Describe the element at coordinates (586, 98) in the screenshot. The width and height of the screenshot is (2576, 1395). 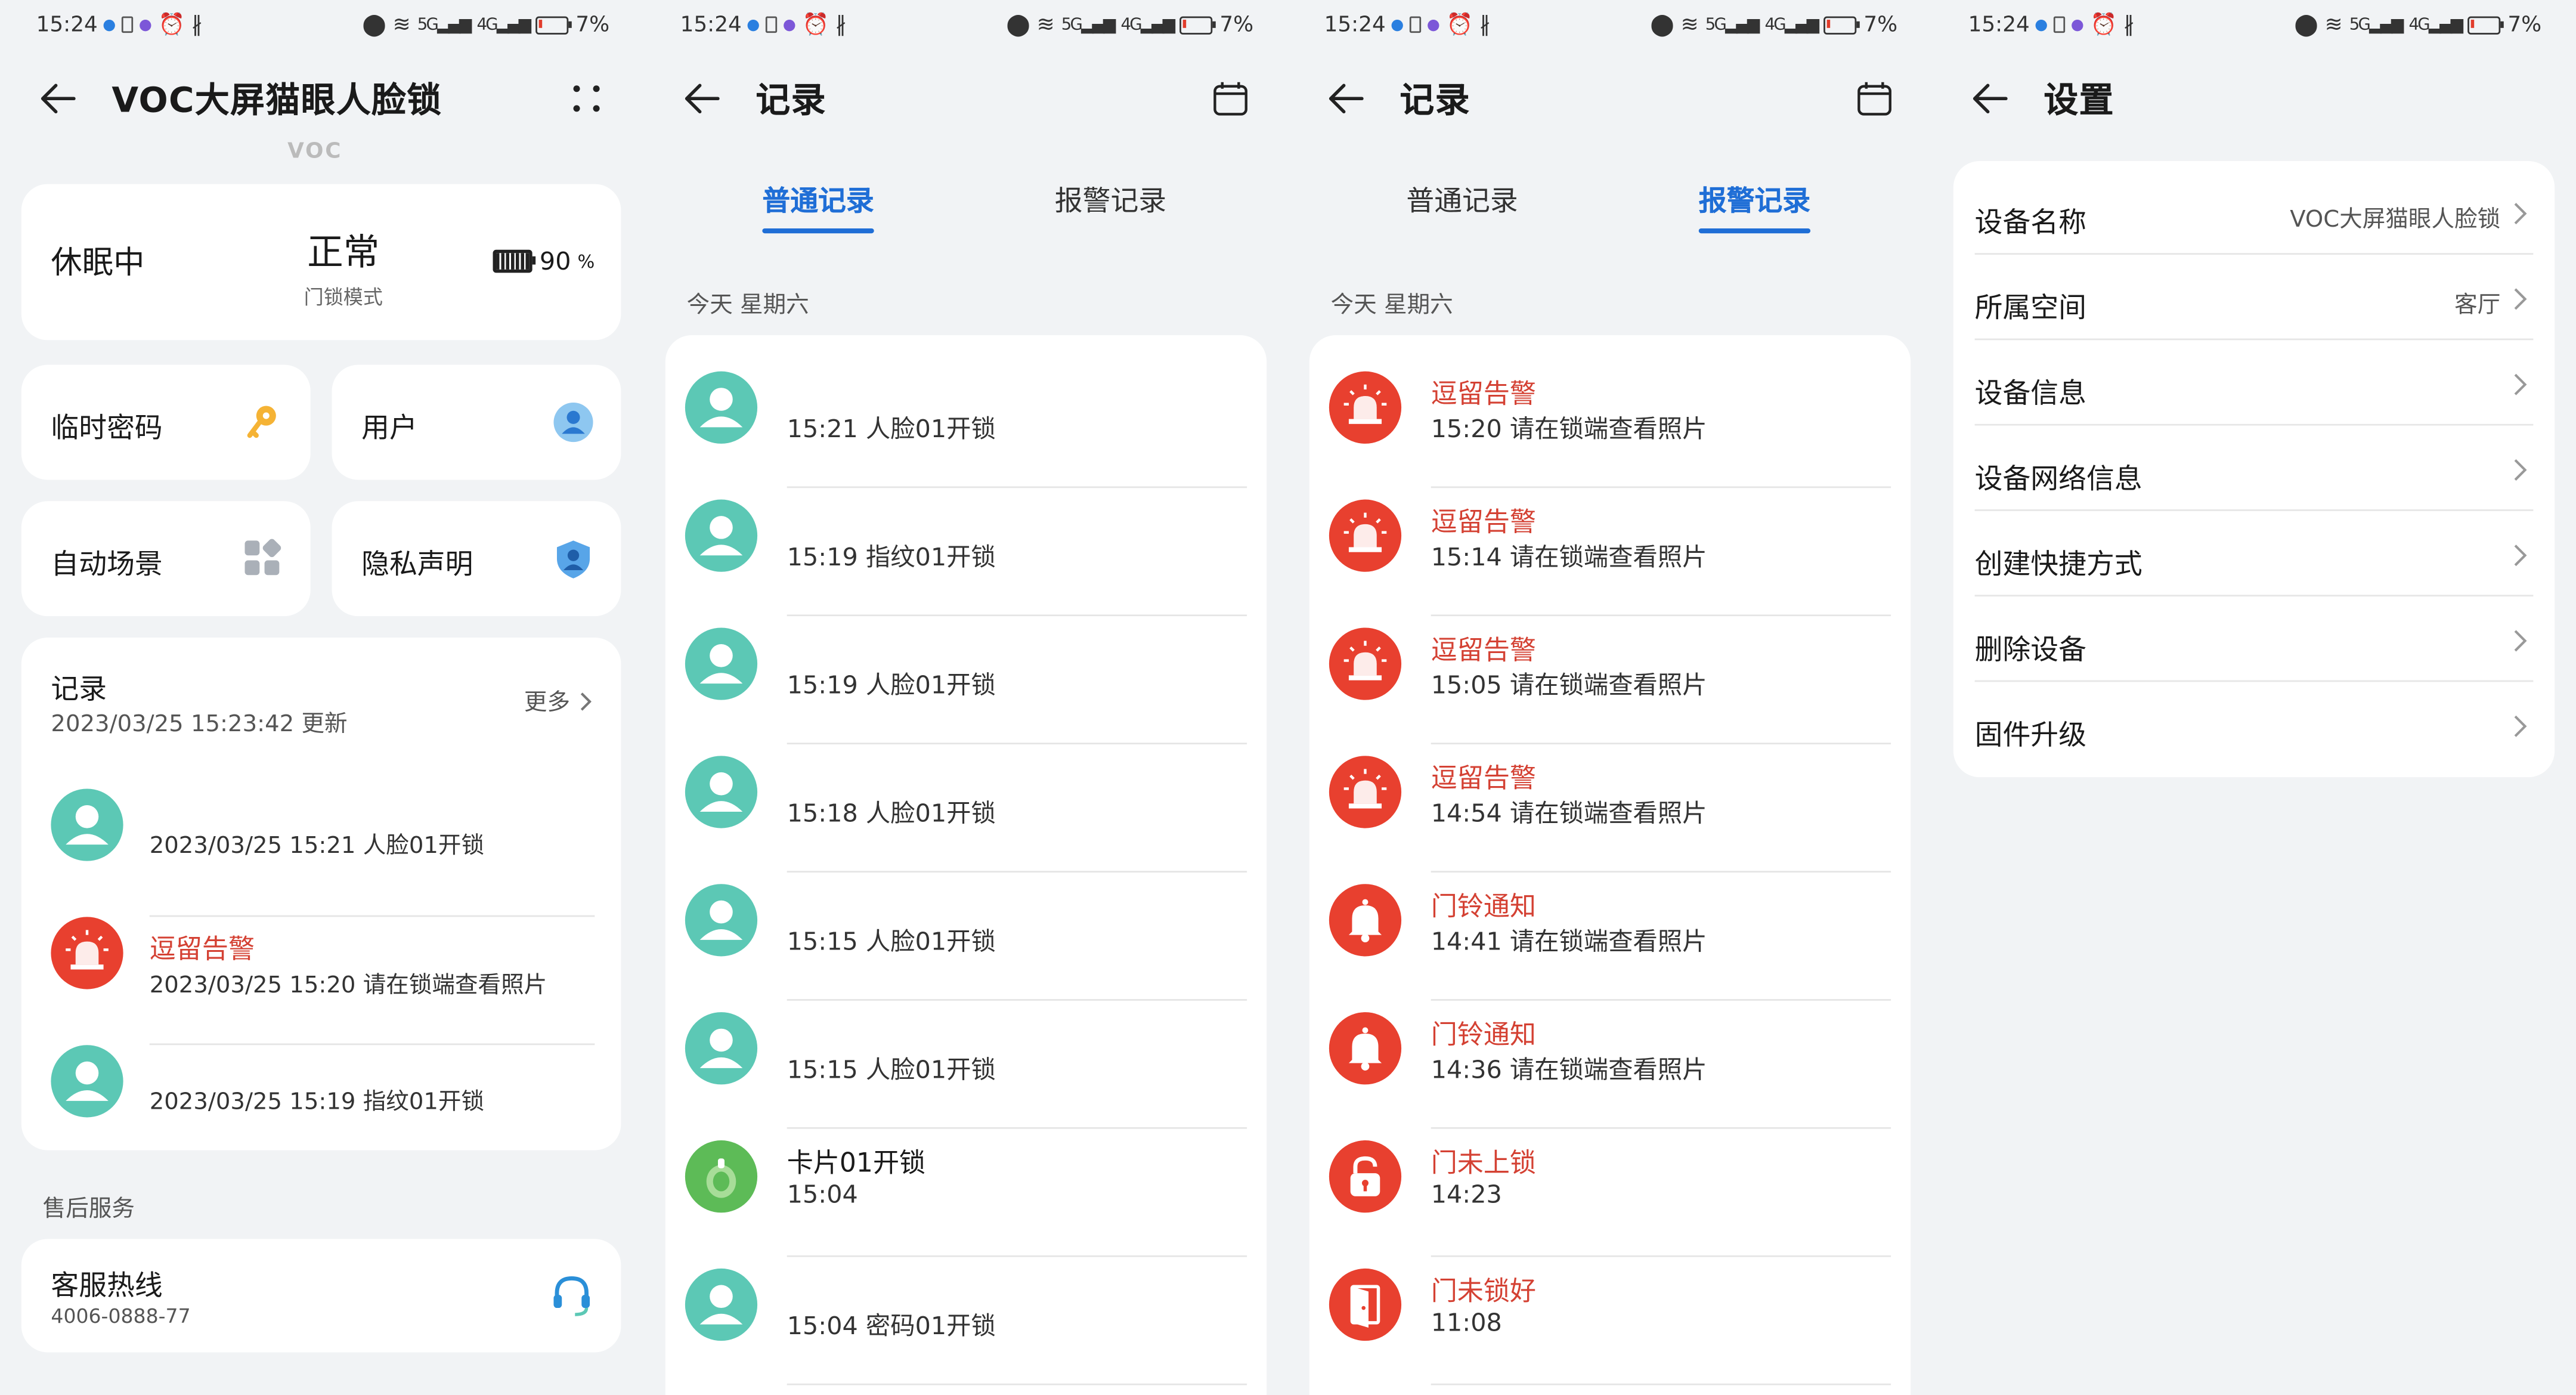
I see `more-options-button` at that location.